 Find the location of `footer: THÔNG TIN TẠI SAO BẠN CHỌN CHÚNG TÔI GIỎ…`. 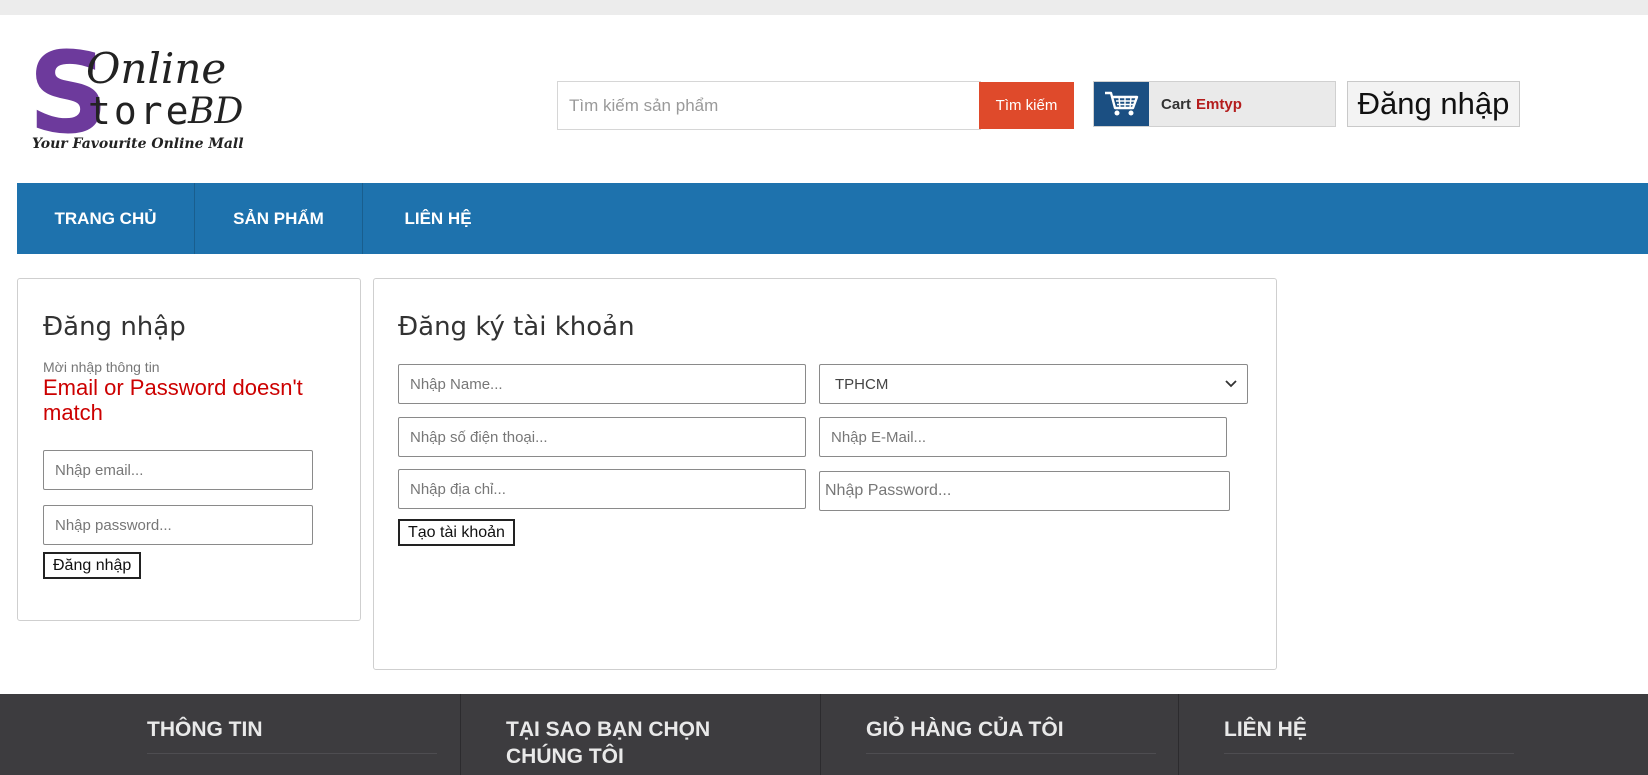

footer: THÔNG TIN TẠI SAO BẠN CHỌN CHÚNG TÔI GIỎ… is located at coordinates (824, 734).